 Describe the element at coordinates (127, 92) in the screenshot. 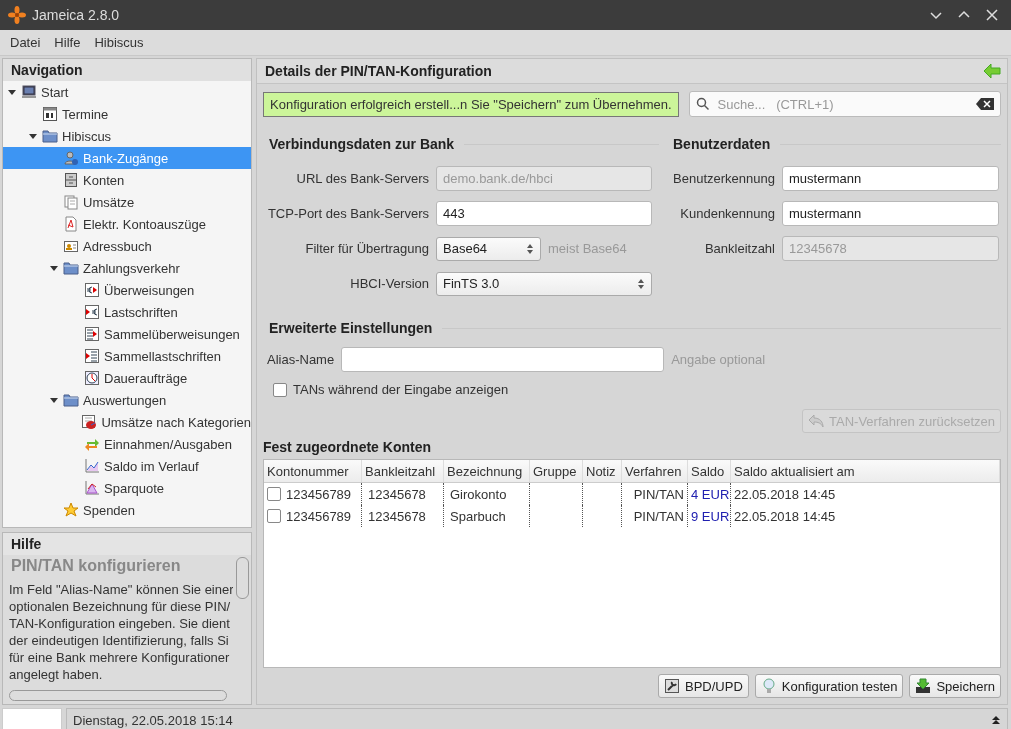

I see `tree-item: Start` at that location.